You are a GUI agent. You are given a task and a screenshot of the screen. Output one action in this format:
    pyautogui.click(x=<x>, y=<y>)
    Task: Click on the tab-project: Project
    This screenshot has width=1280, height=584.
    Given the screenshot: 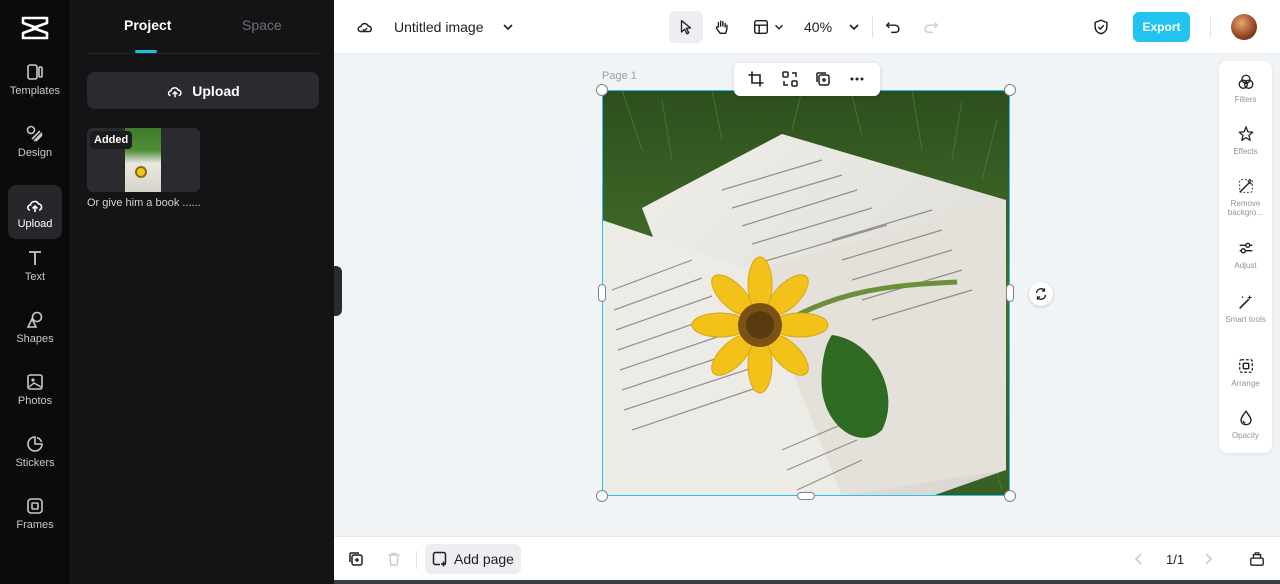 What is the action you would take?
    pyautogui.click(x=147, y=25)
    